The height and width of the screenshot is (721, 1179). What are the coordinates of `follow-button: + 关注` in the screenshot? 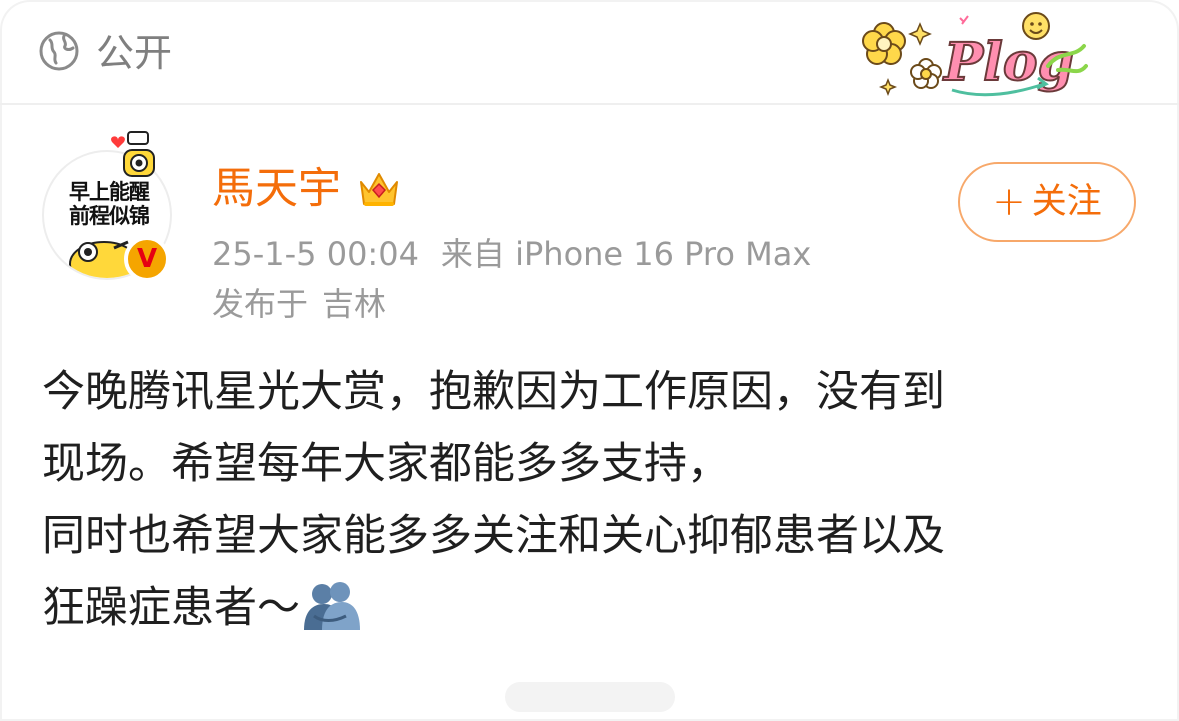 It's located at (1047, 202).